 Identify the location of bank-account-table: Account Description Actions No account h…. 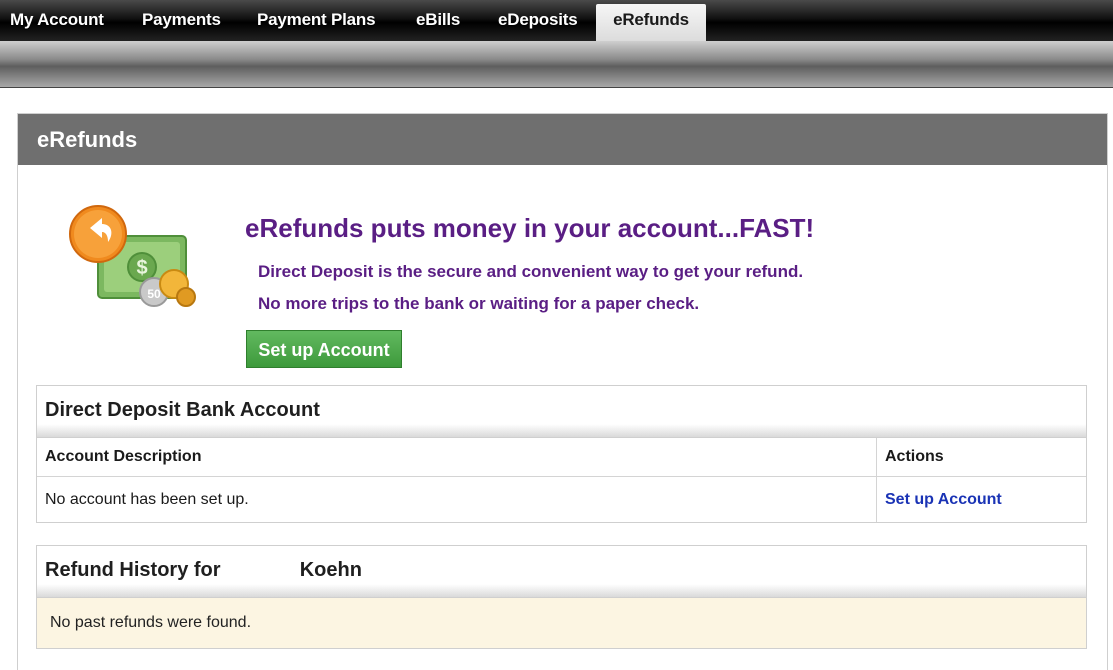
(561, 480).